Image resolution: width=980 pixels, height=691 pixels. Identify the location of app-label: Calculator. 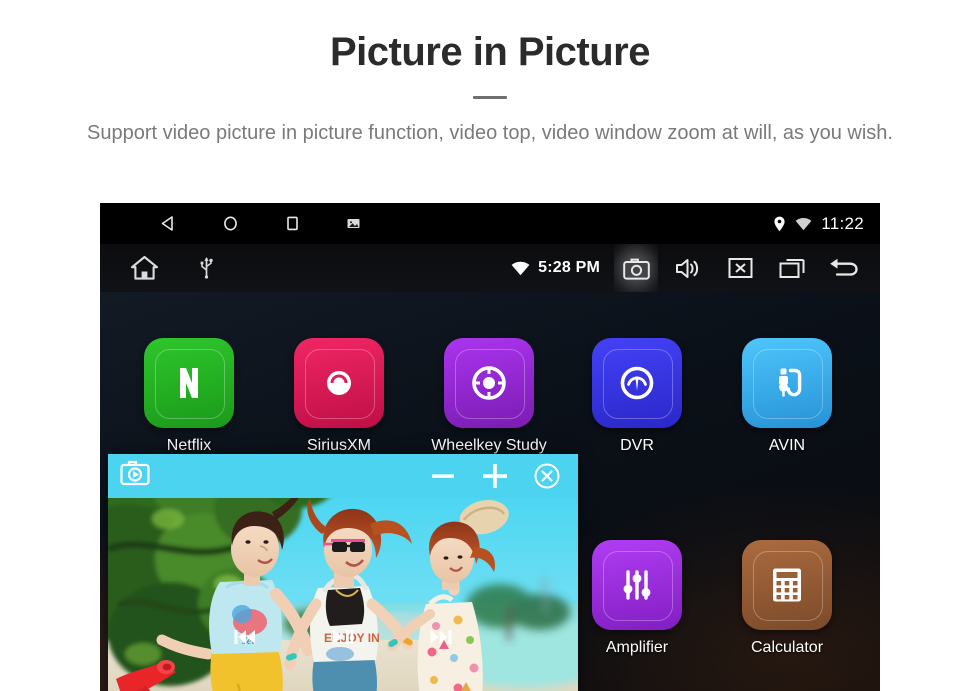
(787, 647).